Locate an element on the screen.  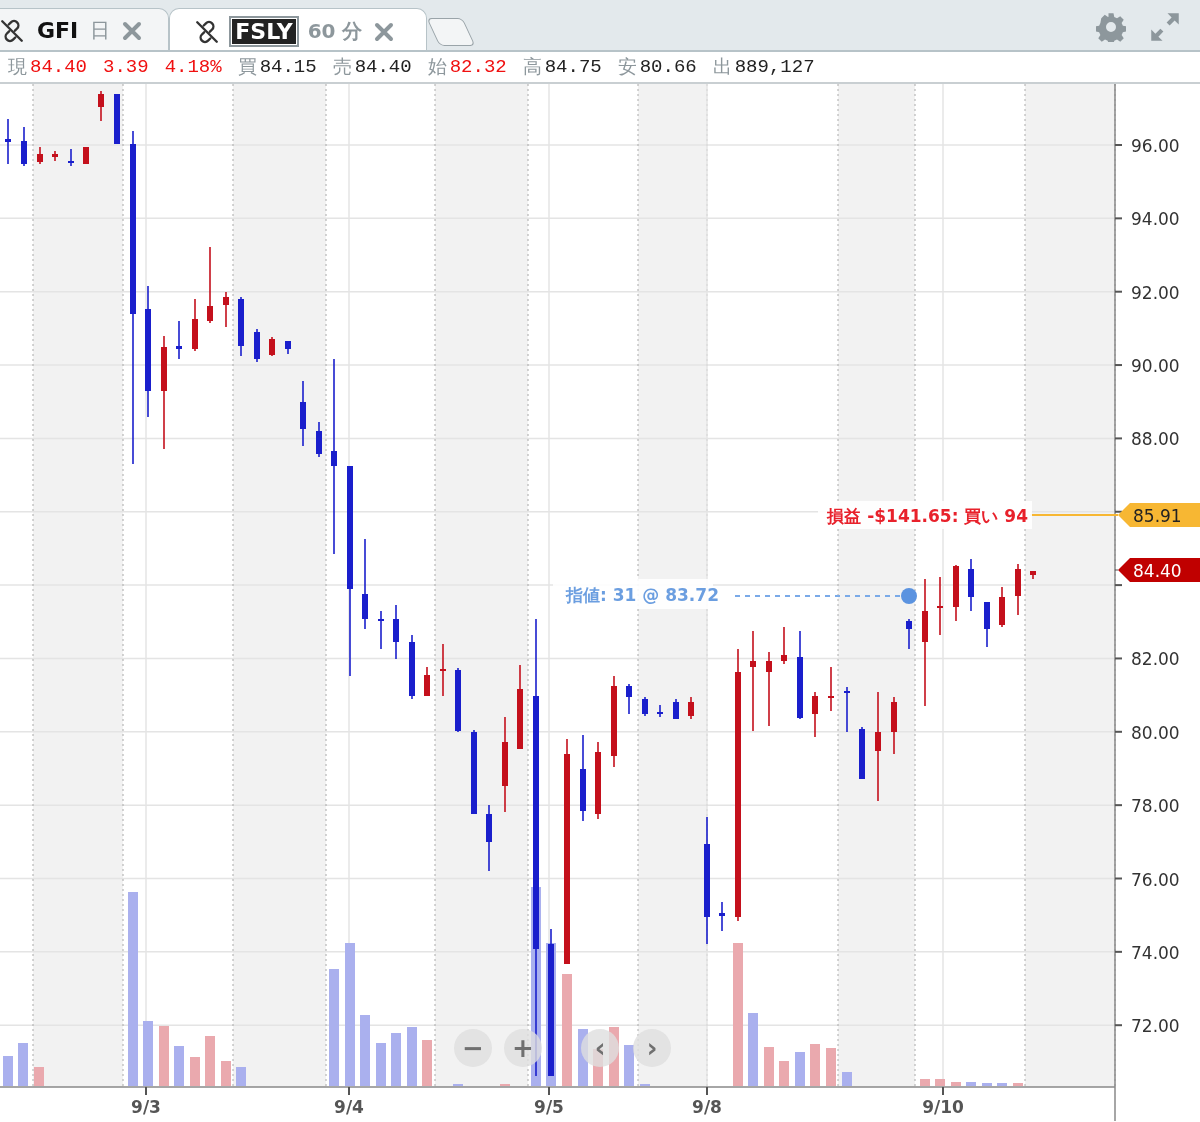
quote-value: 82.32 is located at coordinates (478, 67).